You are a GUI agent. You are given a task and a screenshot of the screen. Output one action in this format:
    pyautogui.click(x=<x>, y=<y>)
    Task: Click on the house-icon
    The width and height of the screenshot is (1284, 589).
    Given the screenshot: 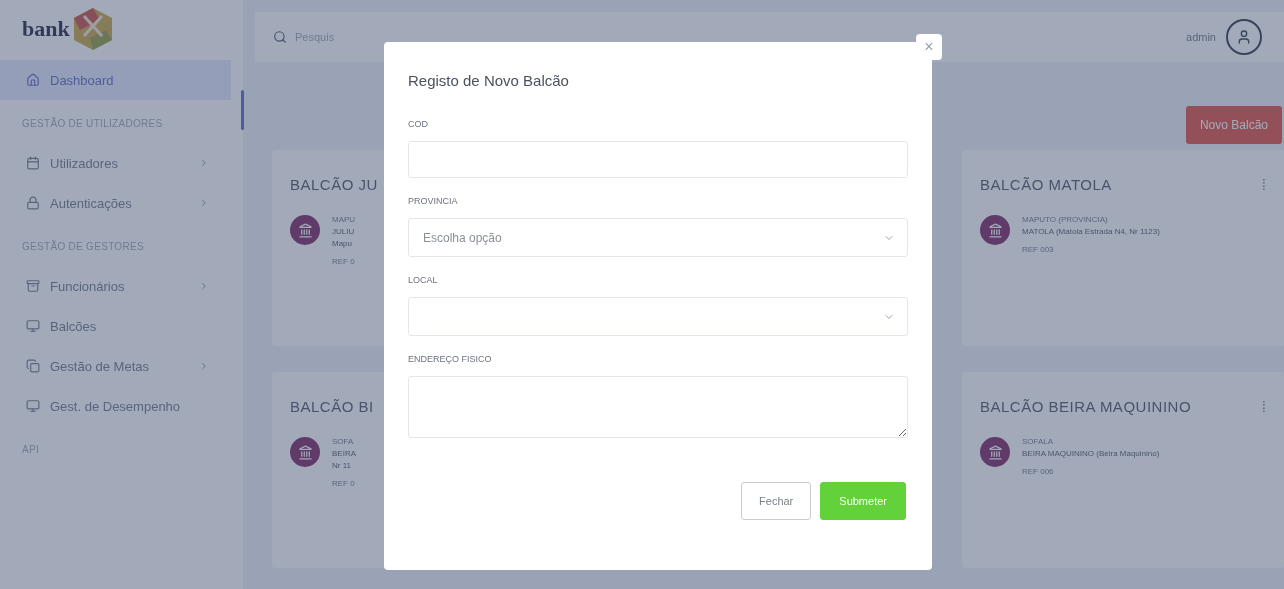 What is the action you would take?
    pyautogui.click(x=33, y=80)
    